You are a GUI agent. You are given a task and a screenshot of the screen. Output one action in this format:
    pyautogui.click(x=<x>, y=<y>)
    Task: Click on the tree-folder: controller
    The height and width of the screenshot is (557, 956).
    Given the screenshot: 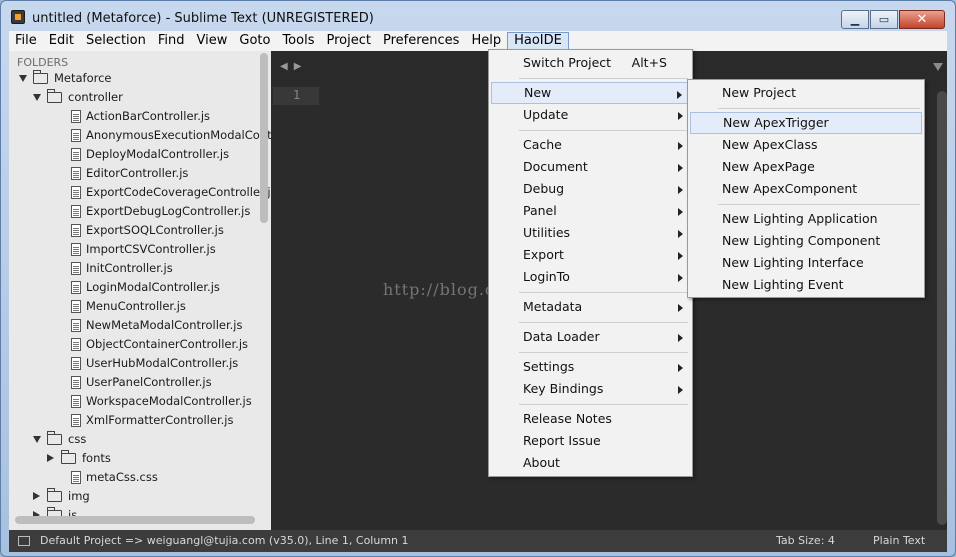 What is the action you would take?
    pyautogui.click(x=134, y=97)
    